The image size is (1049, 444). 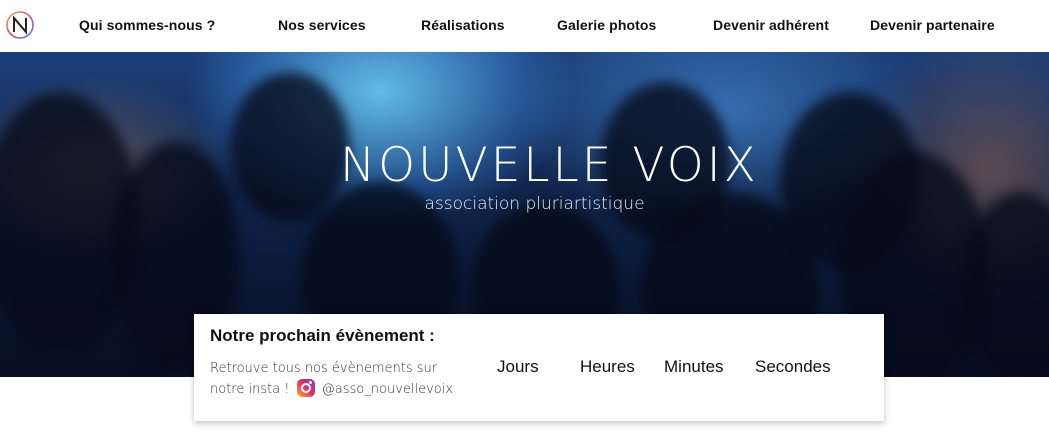 I want to click on nav-item-qui-sommes-nous: Qui sommes-nous ?, so click(x=147, y=25).